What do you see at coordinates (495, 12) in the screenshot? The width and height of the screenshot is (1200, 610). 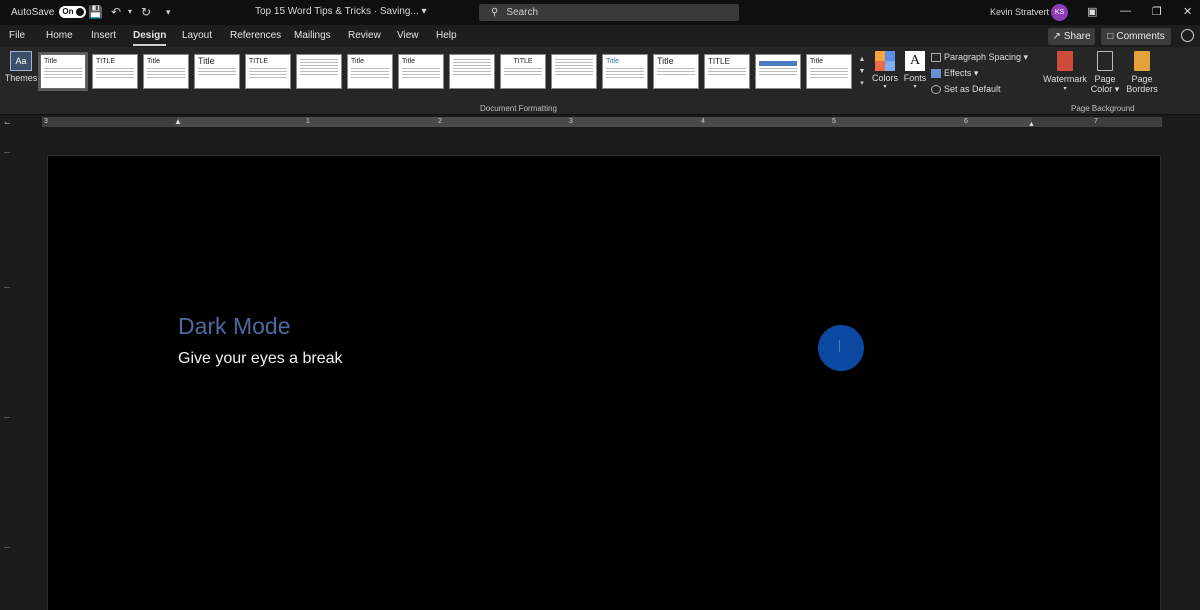 I see `search-icon: ⚲` at bounding box center [495, 12].